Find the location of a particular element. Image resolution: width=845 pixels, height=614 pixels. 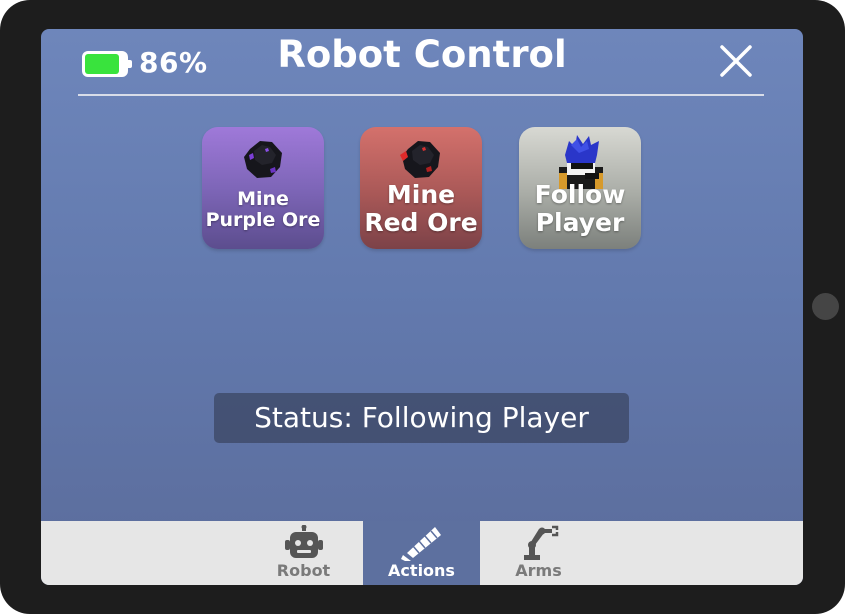

header-divider is located at coordinates (421, 95).